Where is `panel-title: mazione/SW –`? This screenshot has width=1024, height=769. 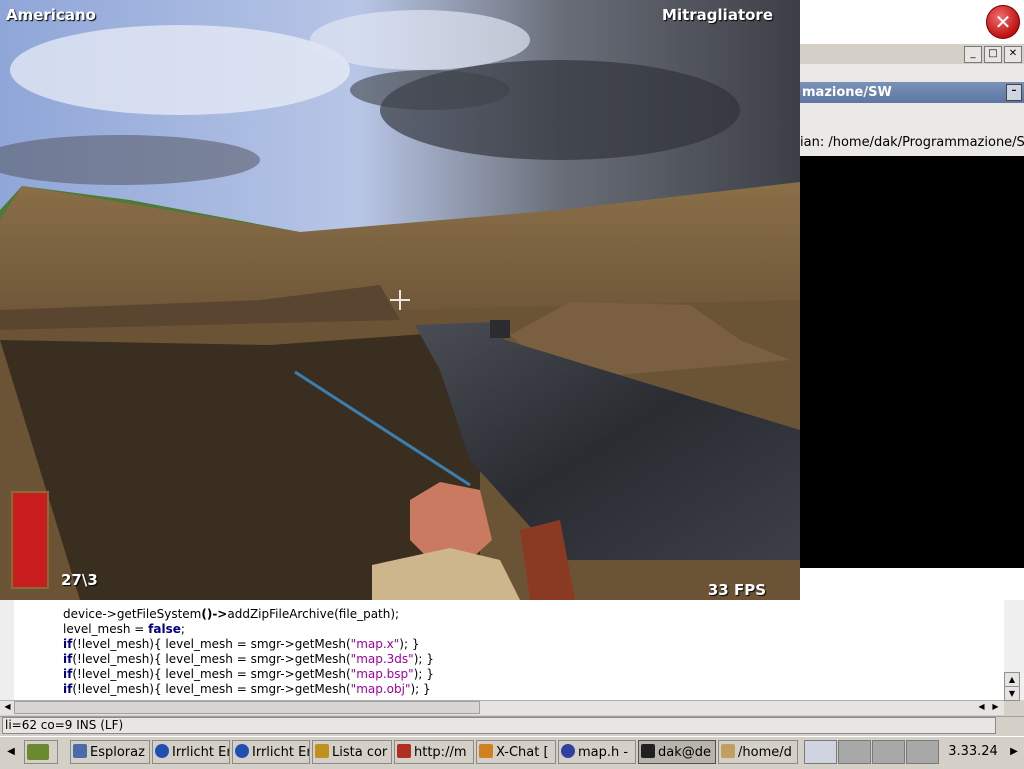
panel-title: mazione/SW – is located at coordinates (912, 92).